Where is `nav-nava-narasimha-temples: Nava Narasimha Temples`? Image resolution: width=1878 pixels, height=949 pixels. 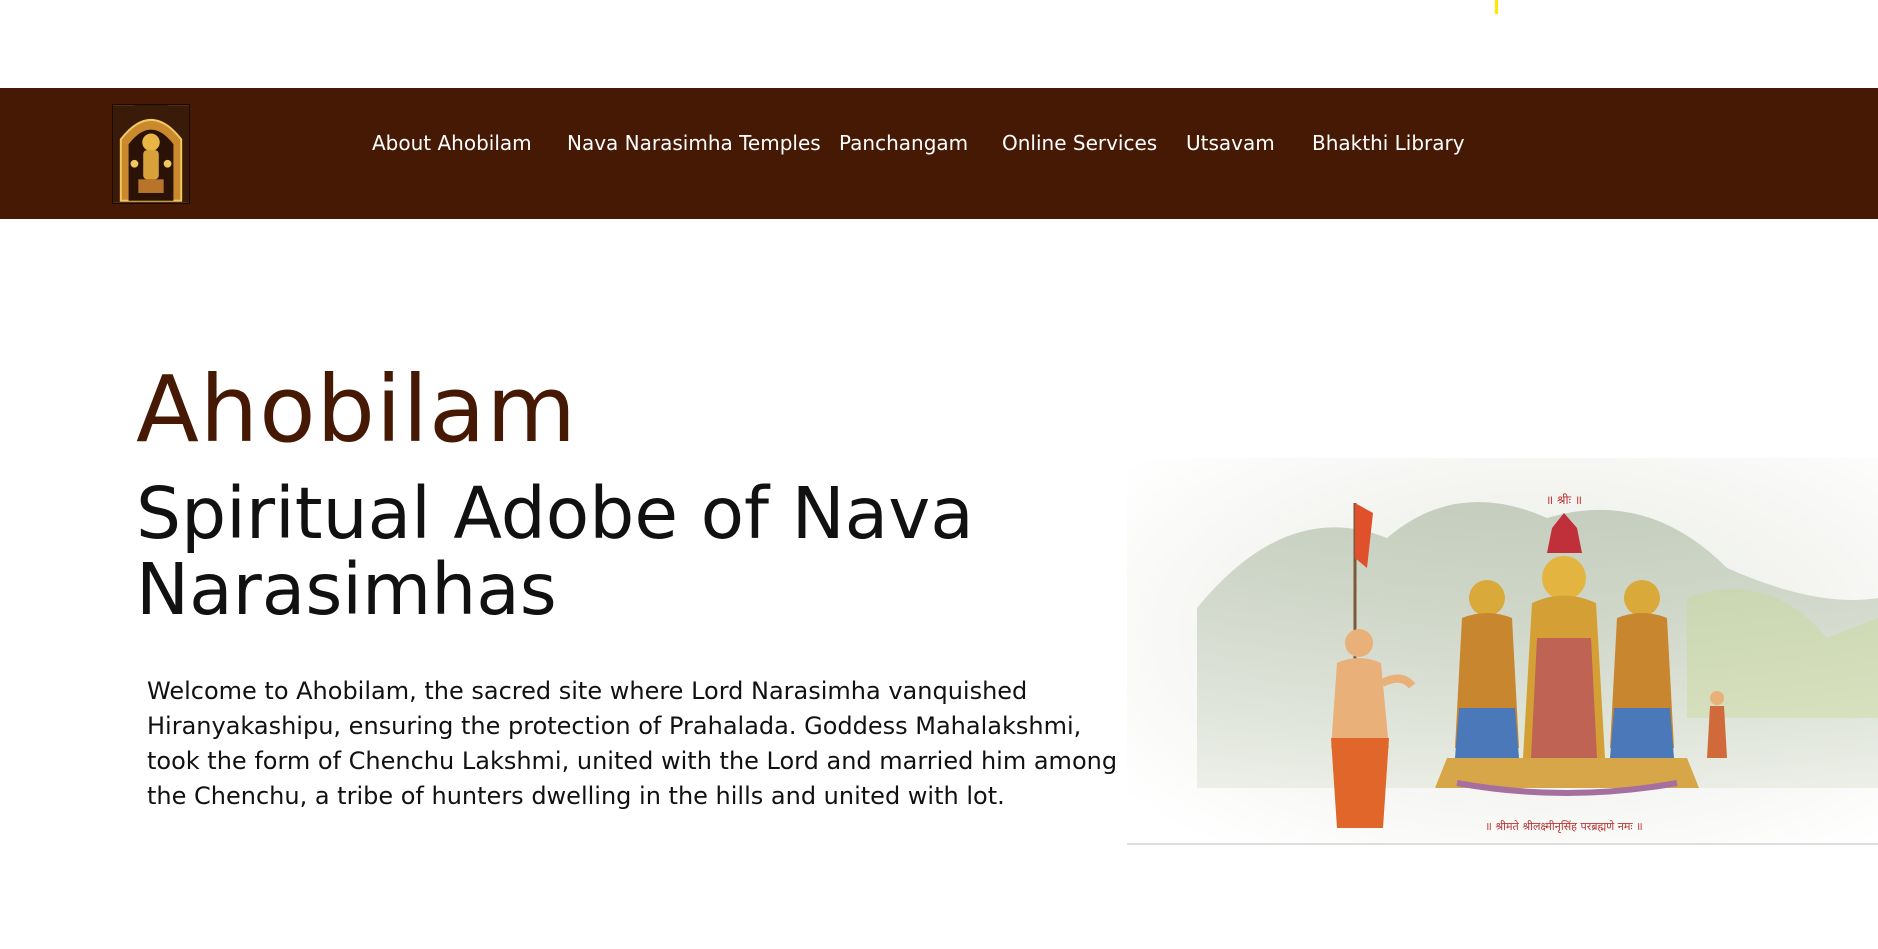
nav-nava-narasimha-temples: Nava Narasimha Temples is located at coordinates (694, 143).